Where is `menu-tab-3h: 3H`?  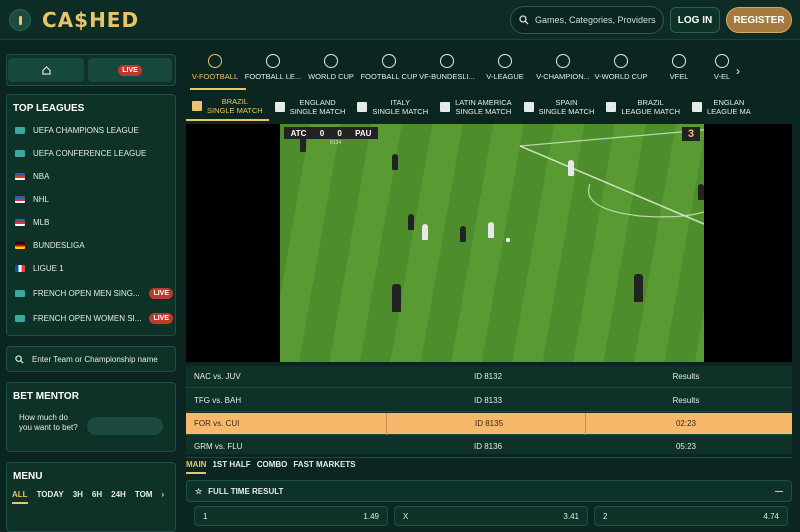
menu-tab-3h: 3H is located at coordinates (78, 497).